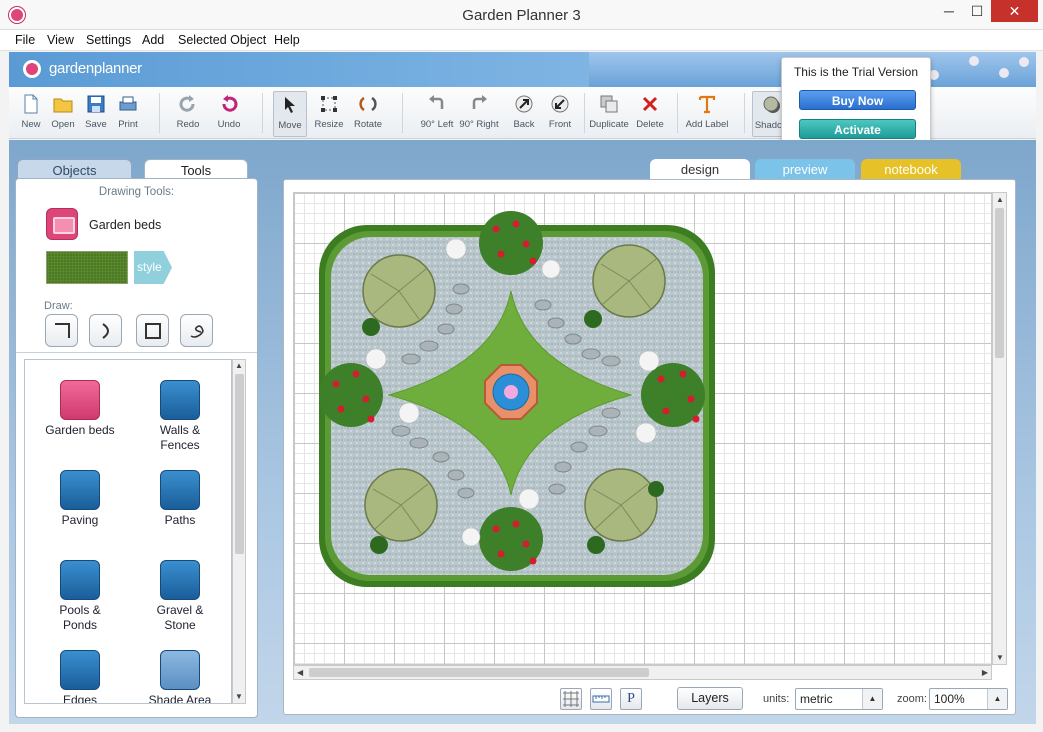  What do you see at coordinates (329, 104) in the screenshot?
I see `resize-handles-icon` at bounding box center [329, 104].